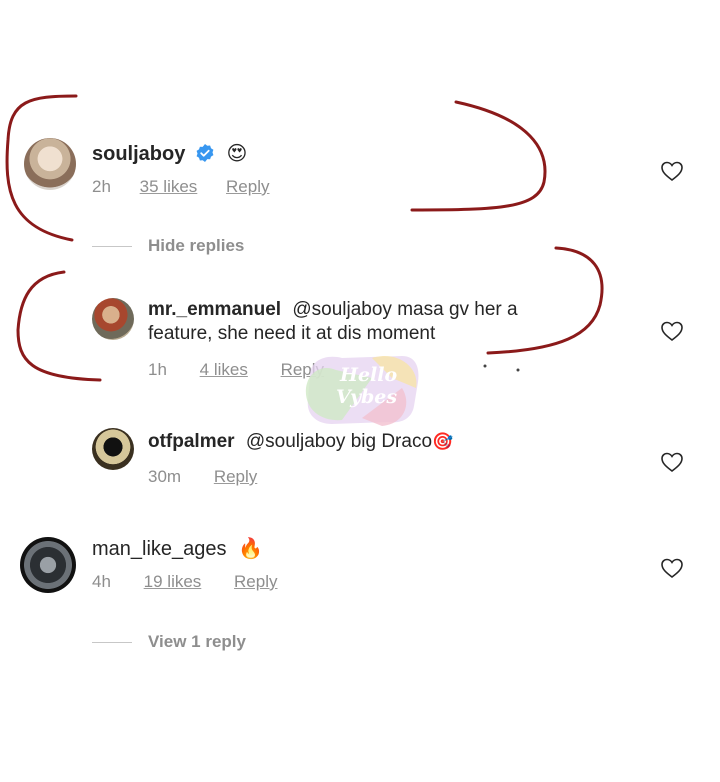  Describe the element at coordinates (169, 187) in the screenshot. I see `likes-count-link: 35 likes` at that location.